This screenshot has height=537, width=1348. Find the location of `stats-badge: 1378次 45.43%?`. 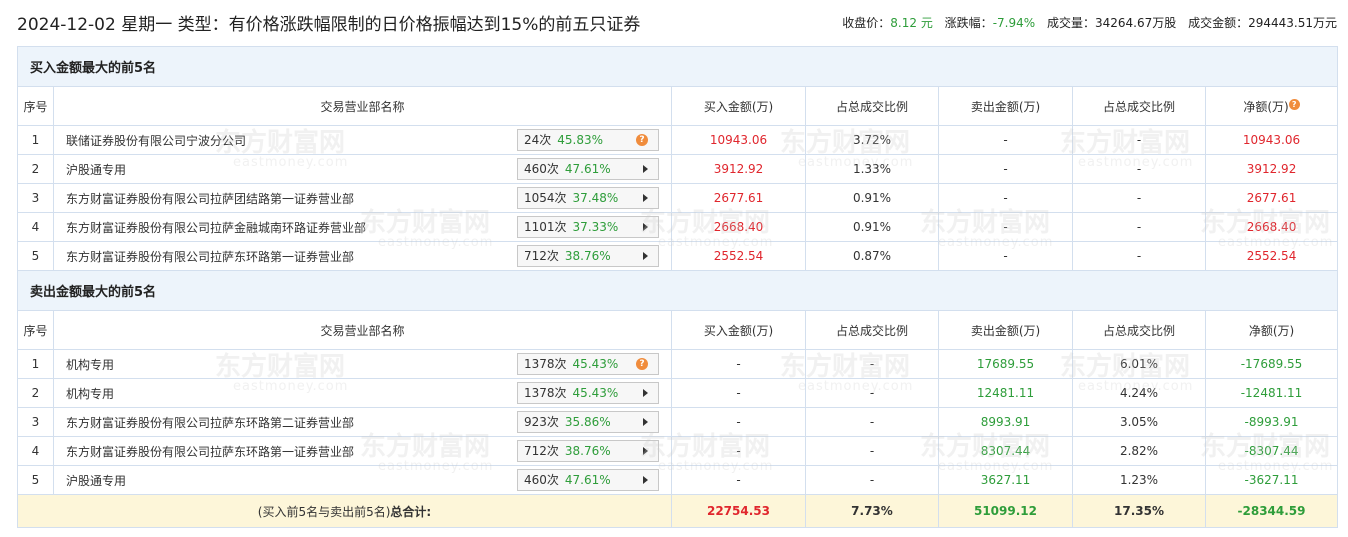

stats-badge: 1378次 45.43%? is located at coordinates (588, 364).